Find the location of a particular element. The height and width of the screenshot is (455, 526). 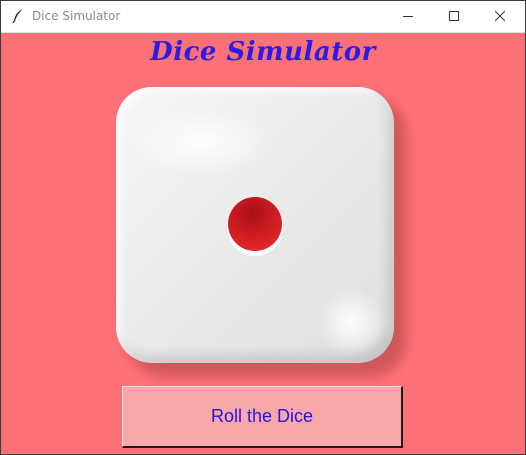

title-bar: Dice Simulator is located at coordinates (263, 17).